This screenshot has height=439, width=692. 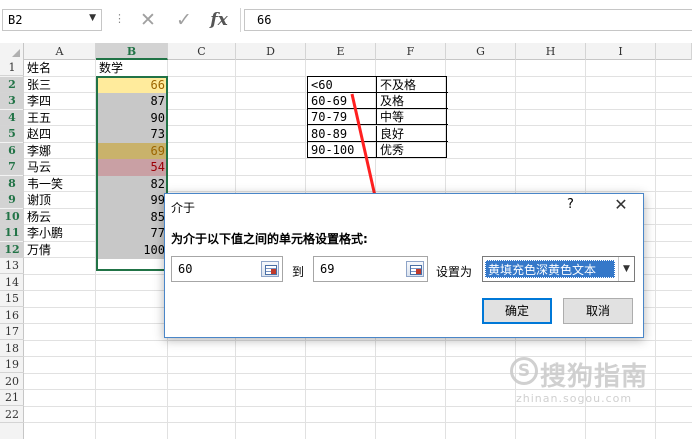 I want to click on set-as-label: 设置为, so click(x=454, y=272).